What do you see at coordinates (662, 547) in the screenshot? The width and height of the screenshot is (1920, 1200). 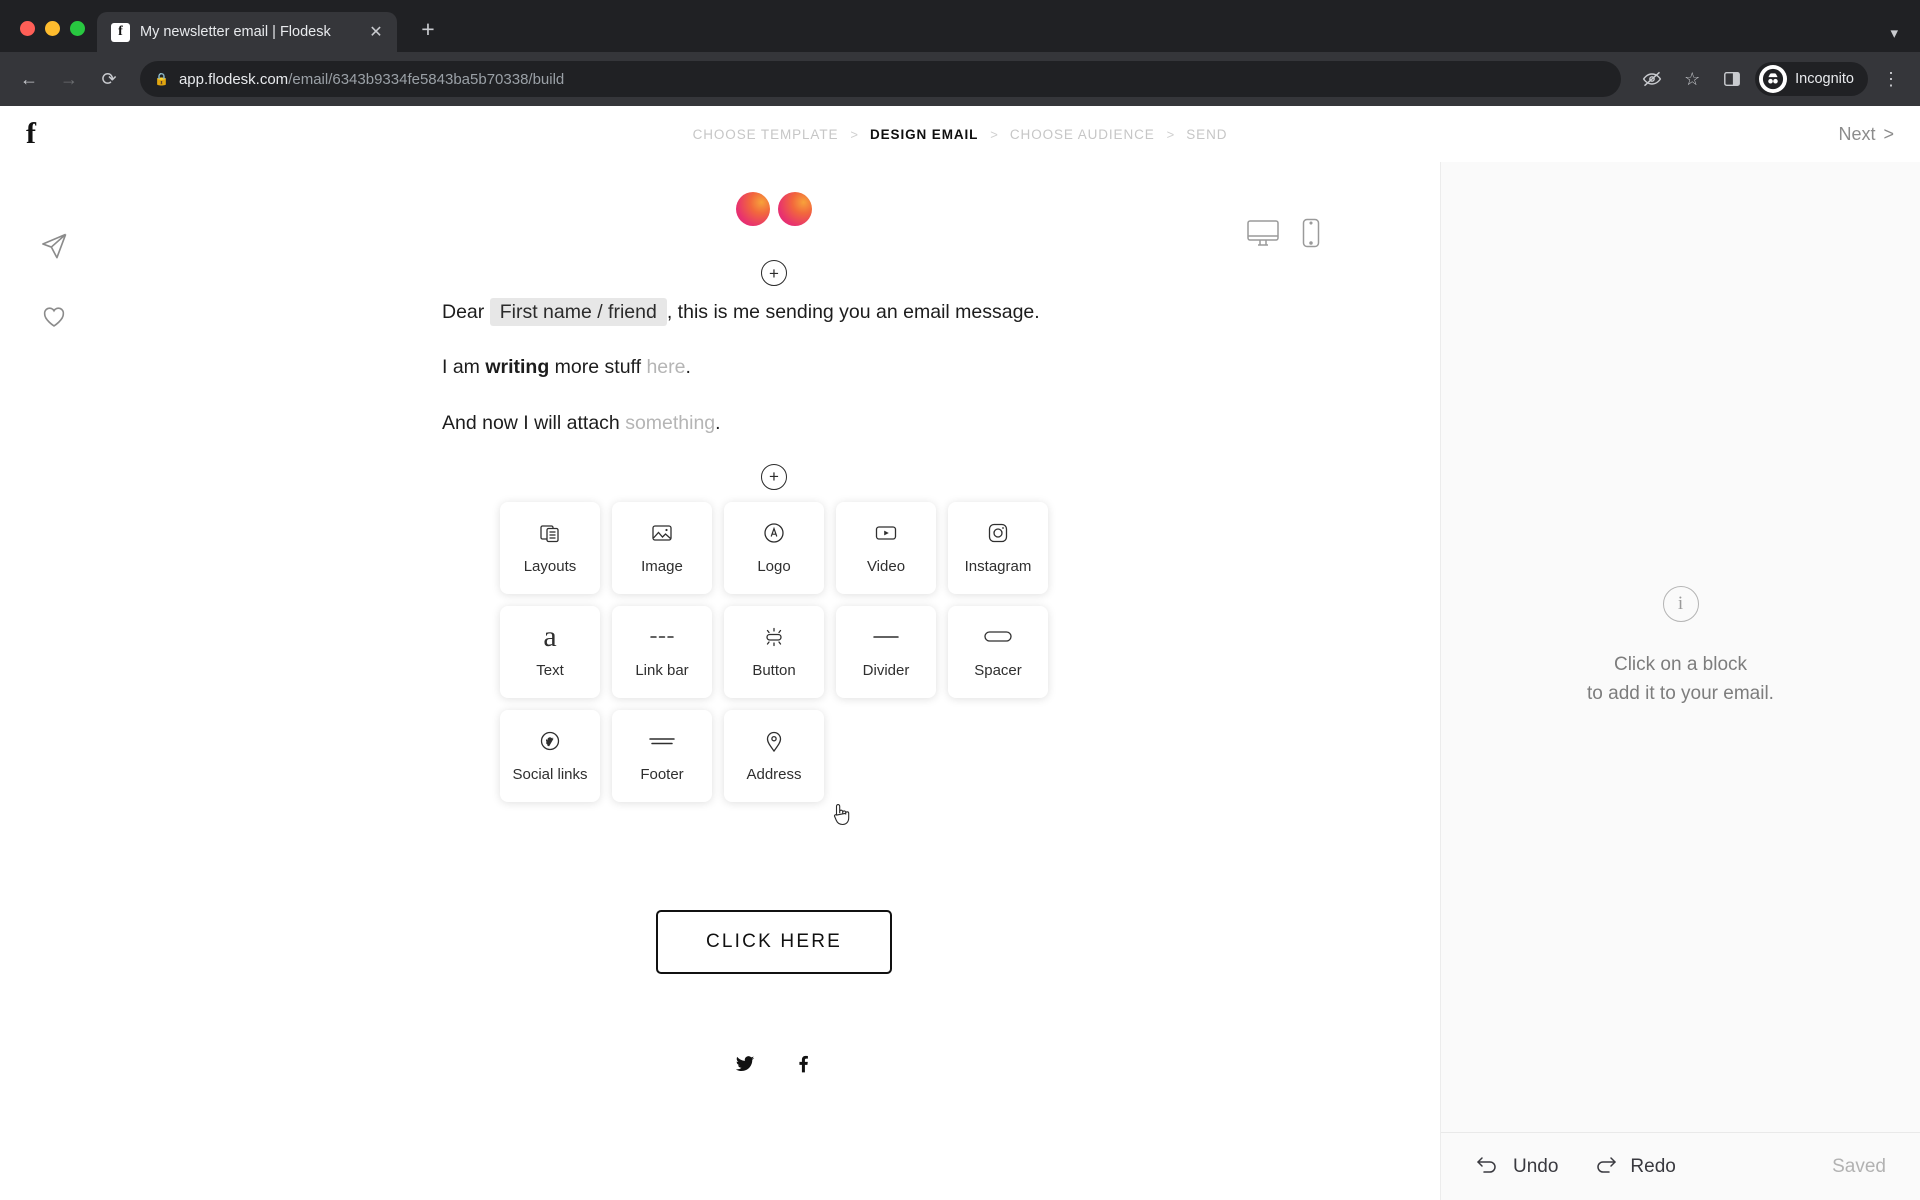 I see `block-card-image: Image` at bounding box center [662, 547].